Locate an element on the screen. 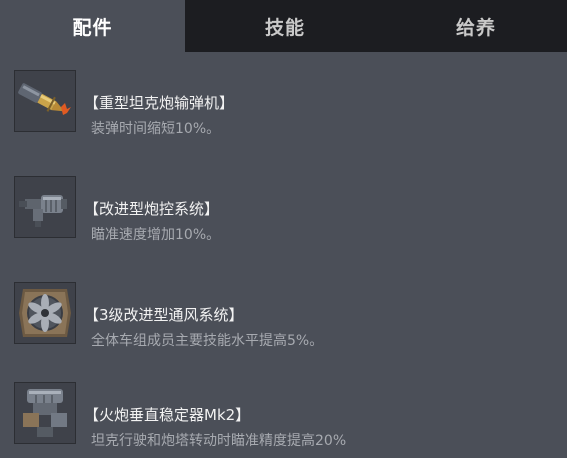 The image size is (567, 458). stabilizer-icon is located at coordinates (45, 413).